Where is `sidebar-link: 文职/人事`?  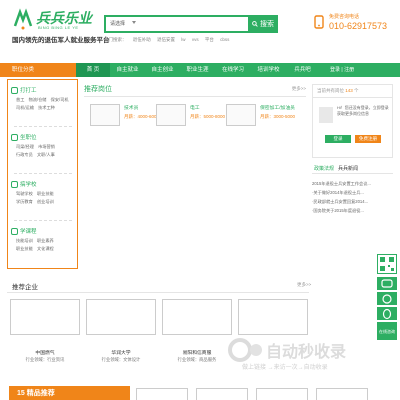 sidebar-link: 文职/人事 is located at coordinates (46, 154).